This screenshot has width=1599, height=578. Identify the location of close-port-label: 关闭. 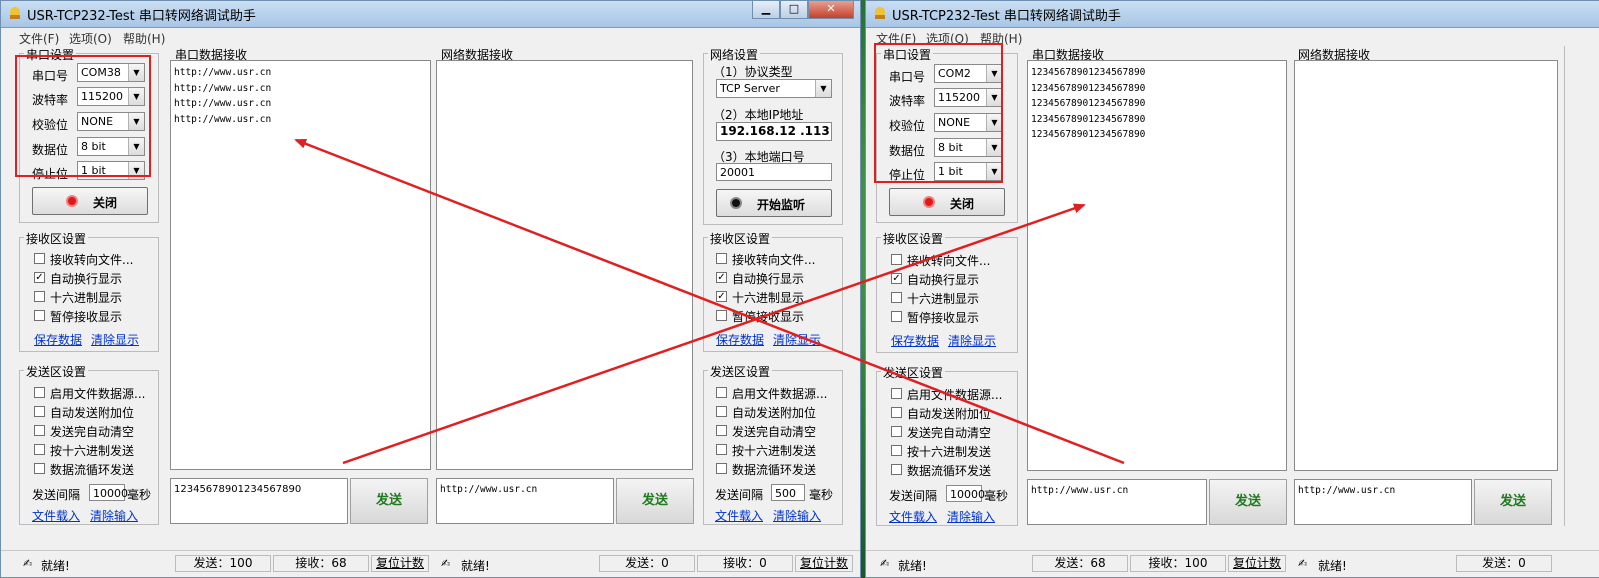
(962, 204).